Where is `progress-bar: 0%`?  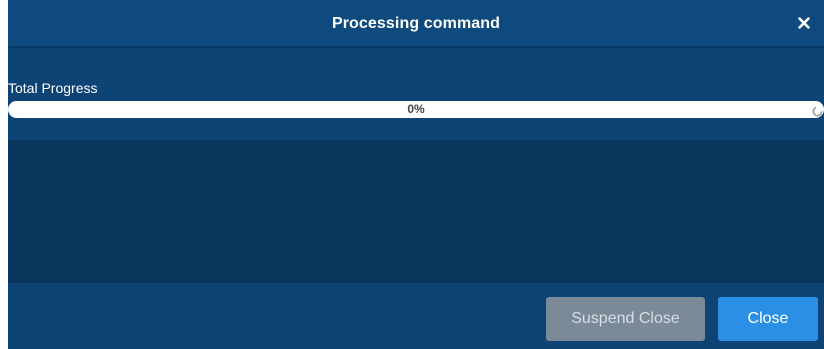
progress-bar: 0% is located at coordinates (416, 109).